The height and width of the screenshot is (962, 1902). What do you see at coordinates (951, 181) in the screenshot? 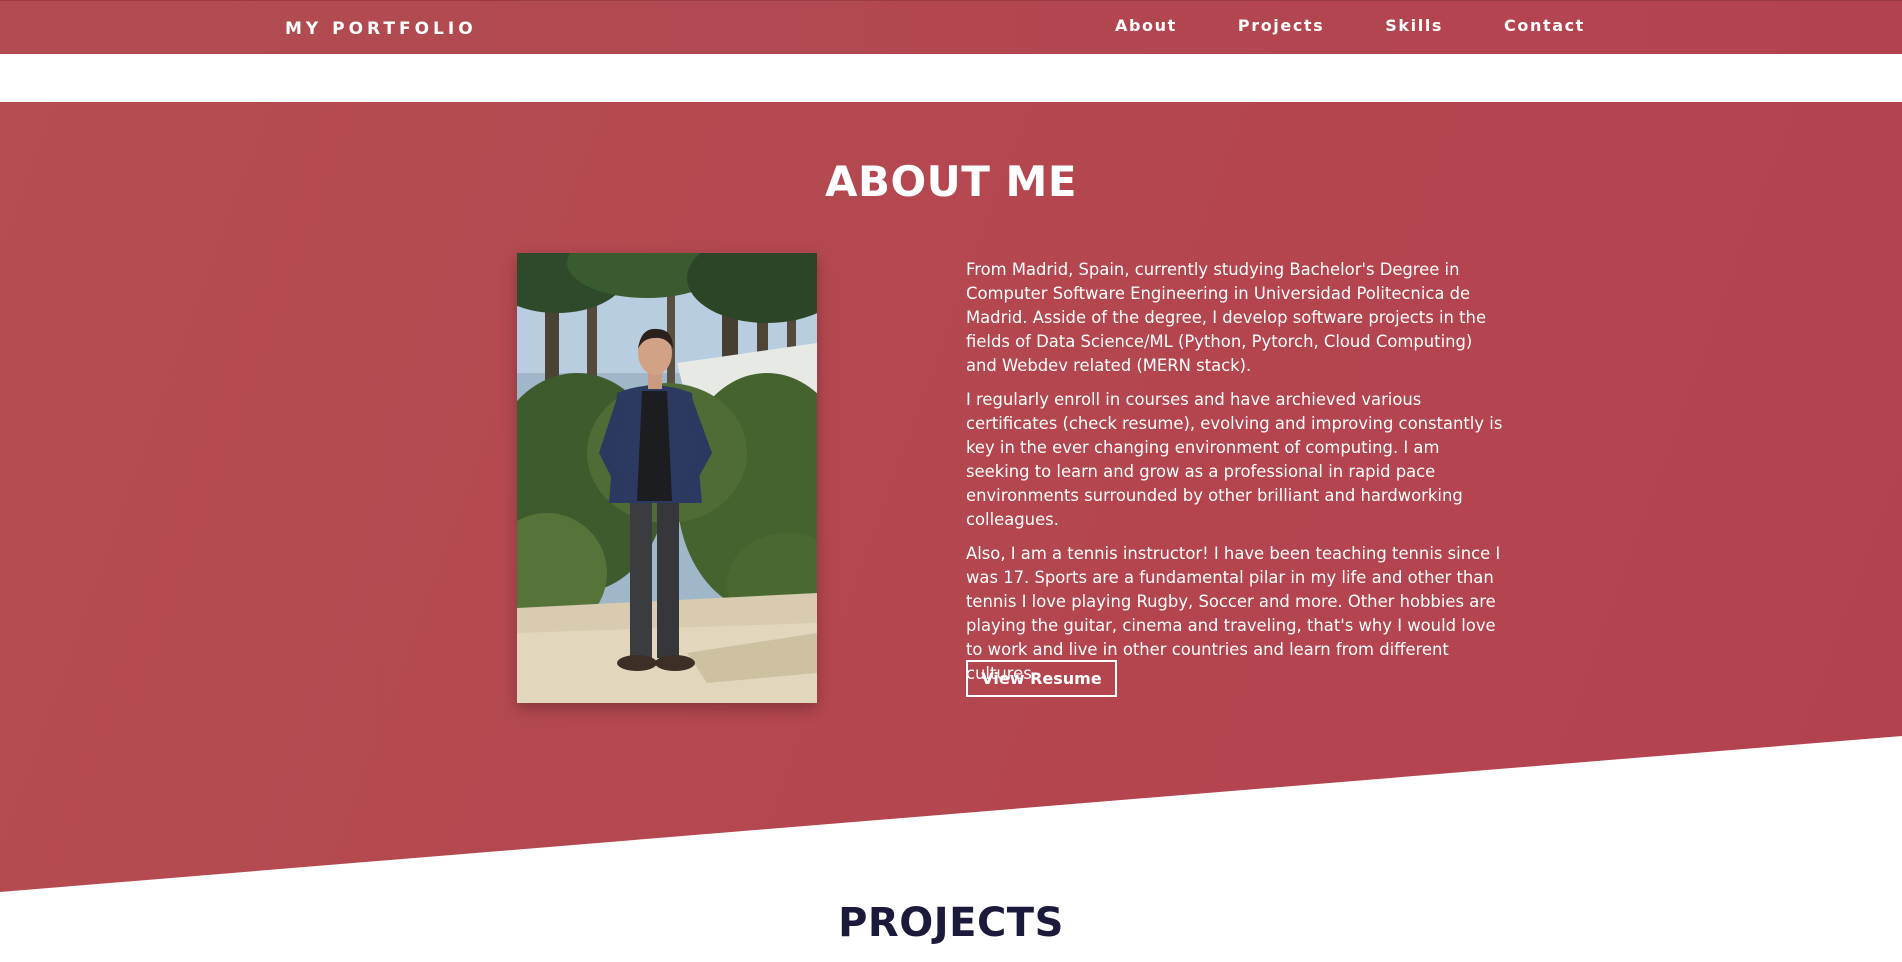
I see `about-title: ABOUT ME` at bounding box center [951, 181].